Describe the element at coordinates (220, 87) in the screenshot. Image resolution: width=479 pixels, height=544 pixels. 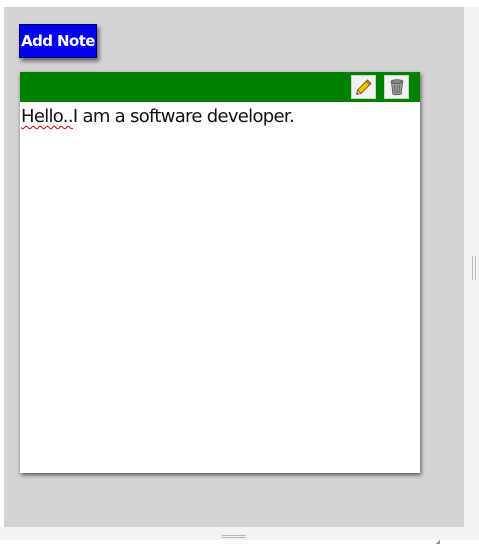
I see `note-header` at that location.